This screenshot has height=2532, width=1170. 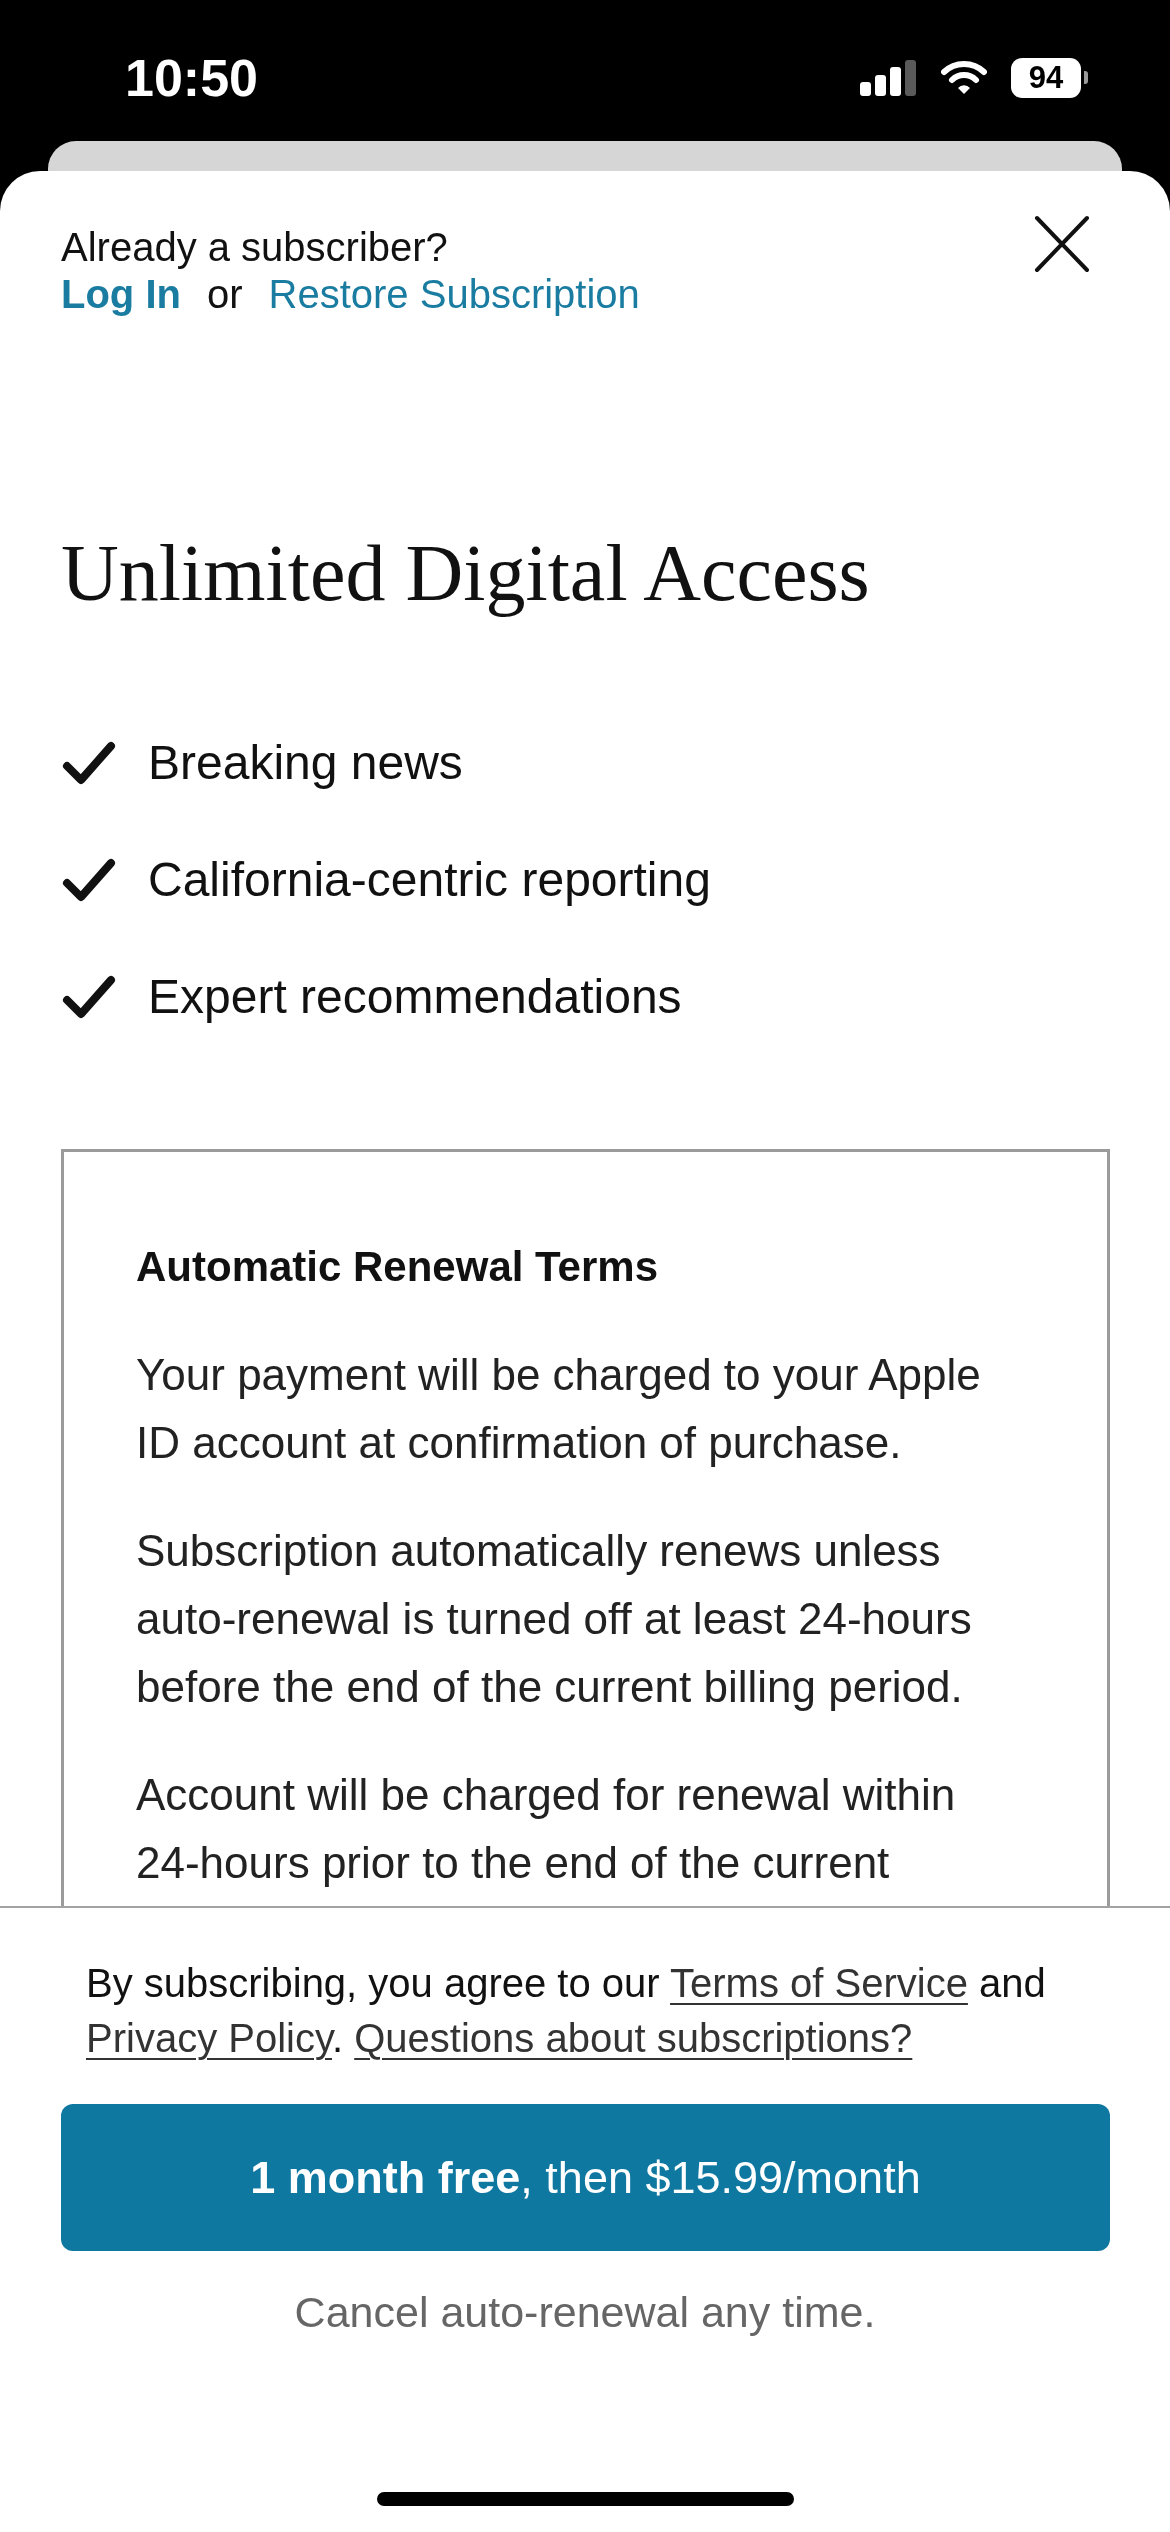 What do you see at coordinates (1049, 77) in the screenshot?
I see `battery-indicator: 94` at bounding box center [1049, 77].